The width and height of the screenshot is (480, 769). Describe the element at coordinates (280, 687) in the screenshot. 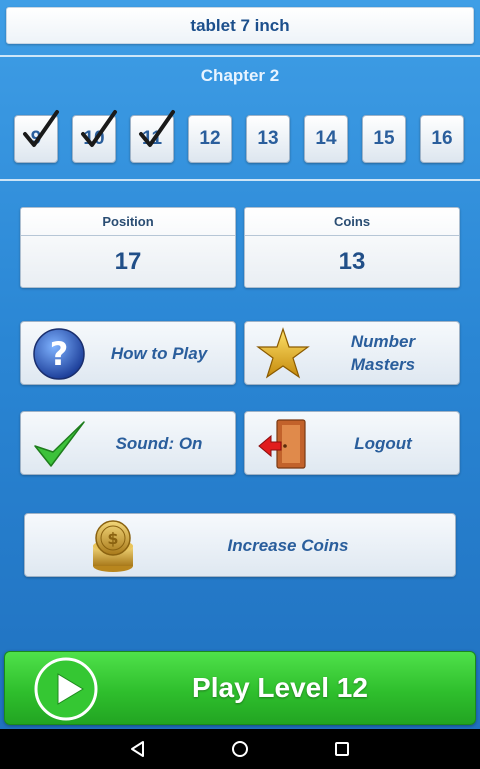

I see `play-level-label: Play Level 12` at that location.